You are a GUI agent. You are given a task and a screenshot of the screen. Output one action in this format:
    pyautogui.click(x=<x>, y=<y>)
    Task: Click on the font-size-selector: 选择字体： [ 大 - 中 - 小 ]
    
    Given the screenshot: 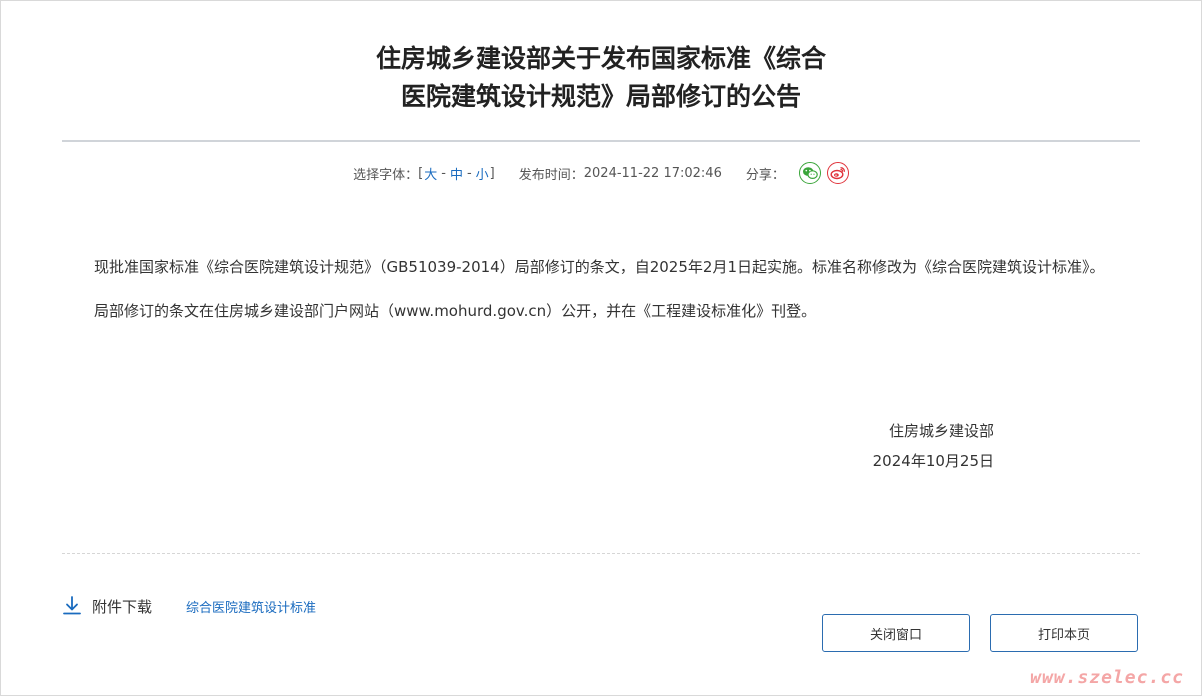 What is the action you would take?
    pyautogui.click(x=424, y=173)
    